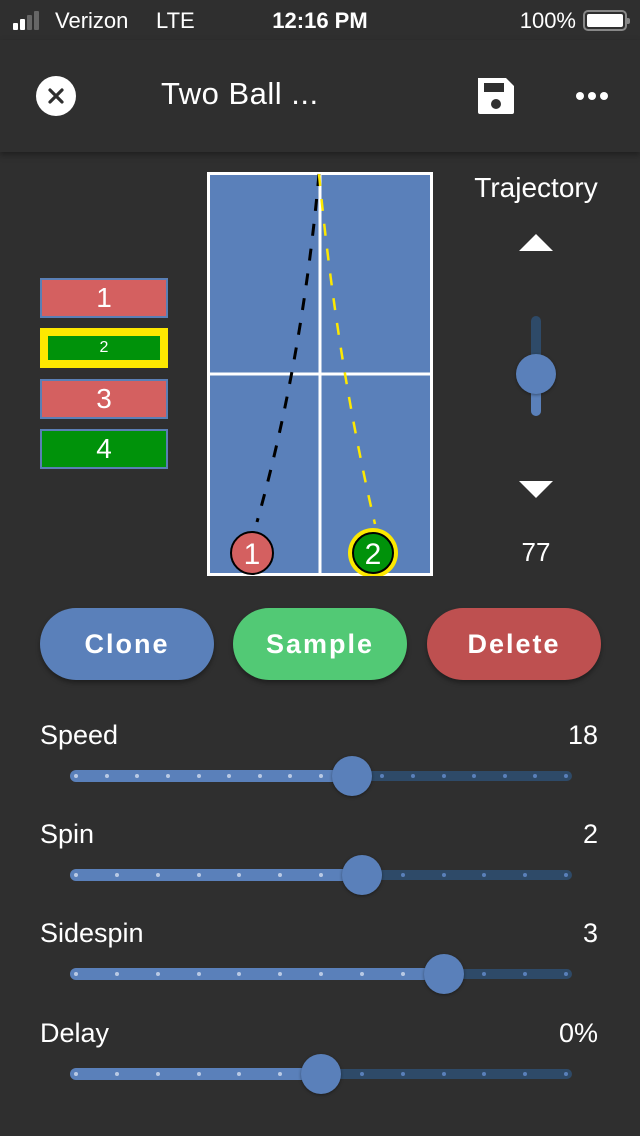 This screenshot has height=1136, width=640. Describe the element at coordinates (67, 834) in the screenshot. I see `spin-label: Spin` at that location.